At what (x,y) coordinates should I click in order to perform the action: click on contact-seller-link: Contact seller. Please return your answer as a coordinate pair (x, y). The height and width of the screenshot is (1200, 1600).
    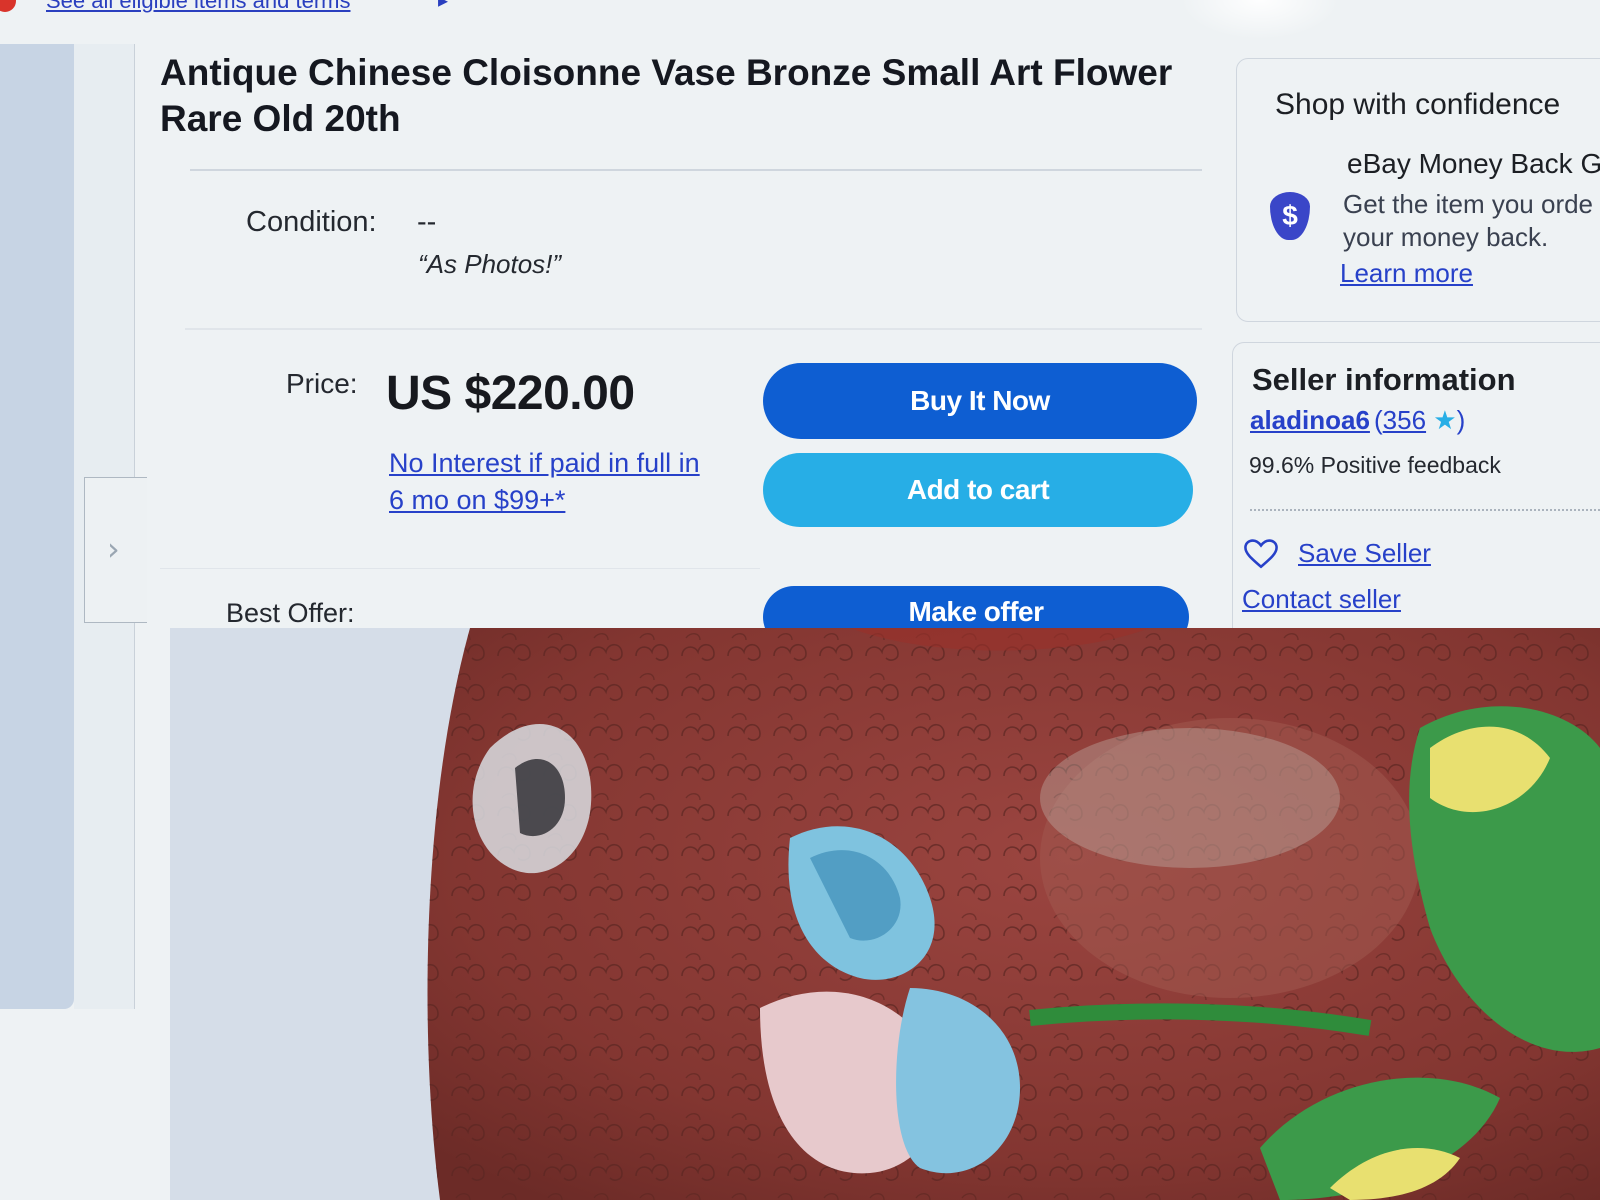
    Looking at the image, I should click on (1321, 599).